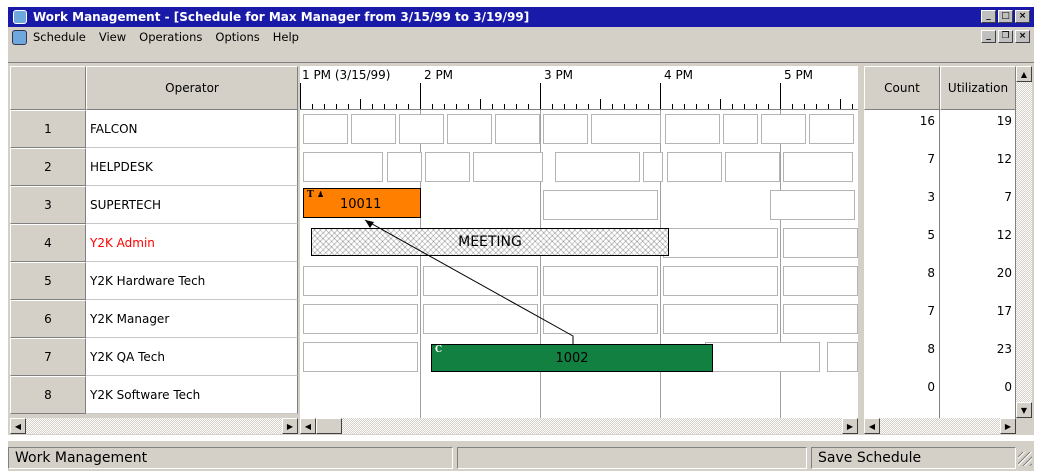 This screenshot has width=1042, height=473. What do you see at coordinates (940, 264) in the screenshot?
I see `stats-table: 16 19 7 12 3 7 5 12 8 20 7 17 8 23 0 0` at bounding box center [940, 264].